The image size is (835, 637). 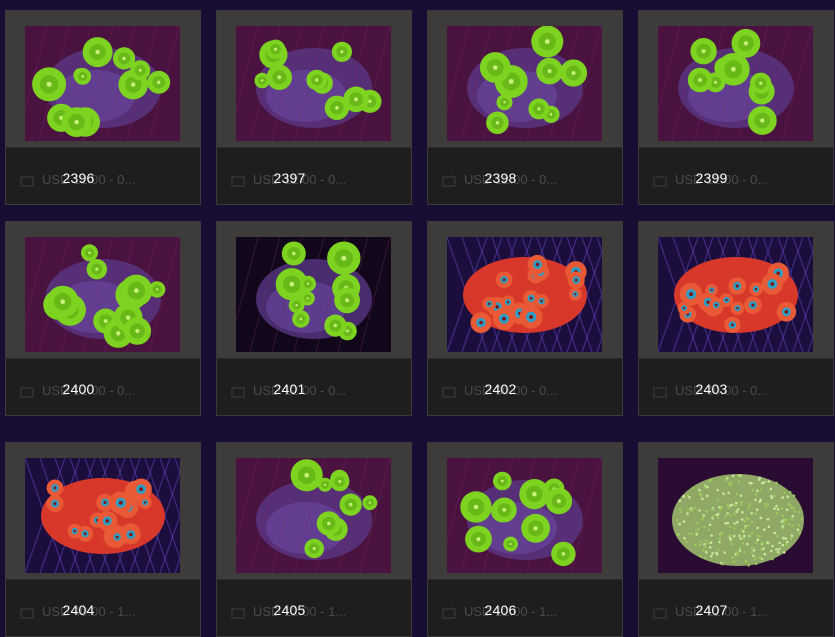 What do you see at coordinates (103, 176) in the screenshot?
I see `caption-row: USD 12.00 - 0... 2396` at bounding box center [103, 176].